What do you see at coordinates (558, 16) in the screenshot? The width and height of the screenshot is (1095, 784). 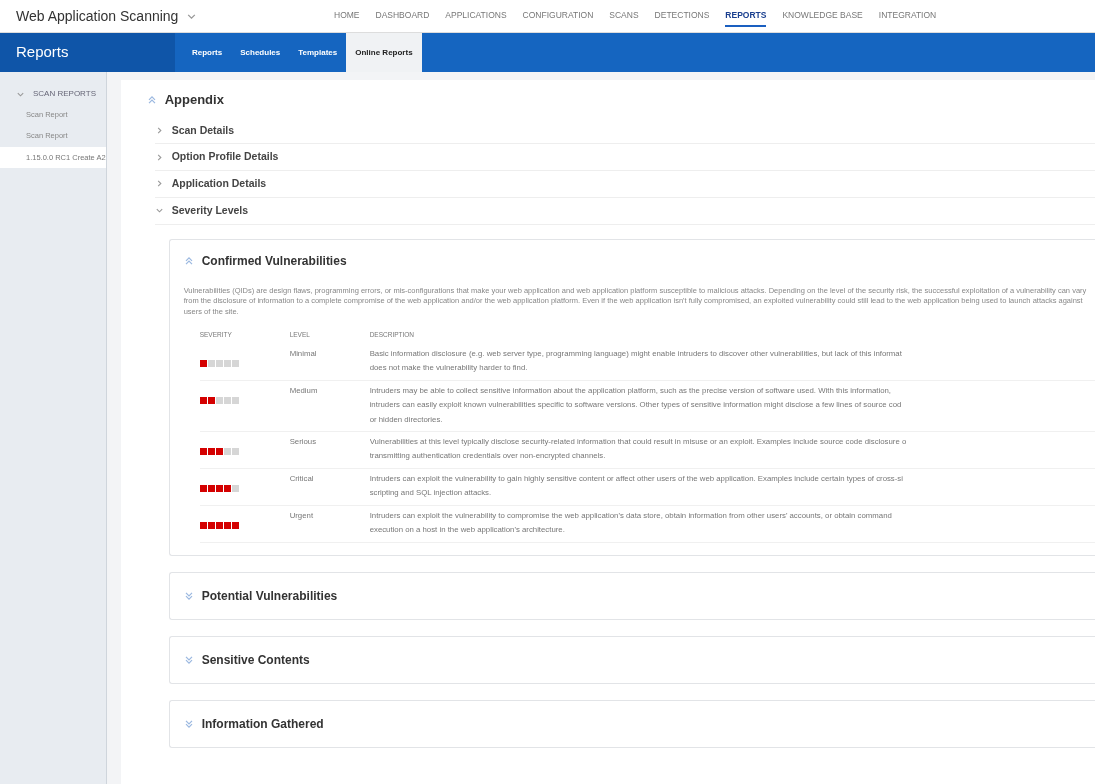 I see `nav-link: CONFIGURATION` at bounding box center [558, 16].